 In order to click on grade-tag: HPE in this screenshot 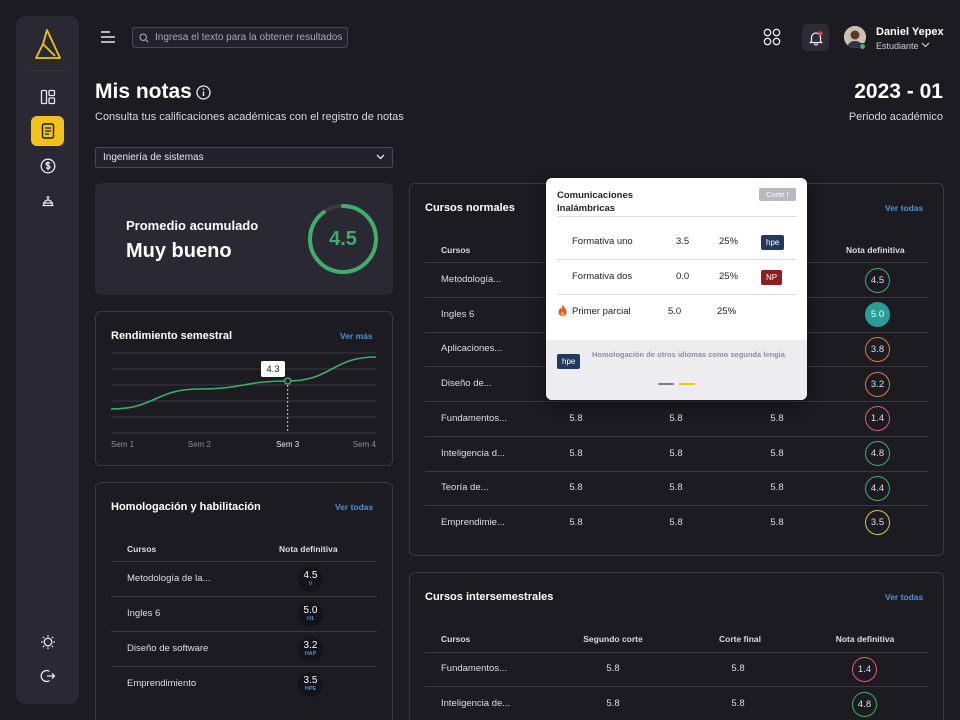, I will do `click(310, 689)`.